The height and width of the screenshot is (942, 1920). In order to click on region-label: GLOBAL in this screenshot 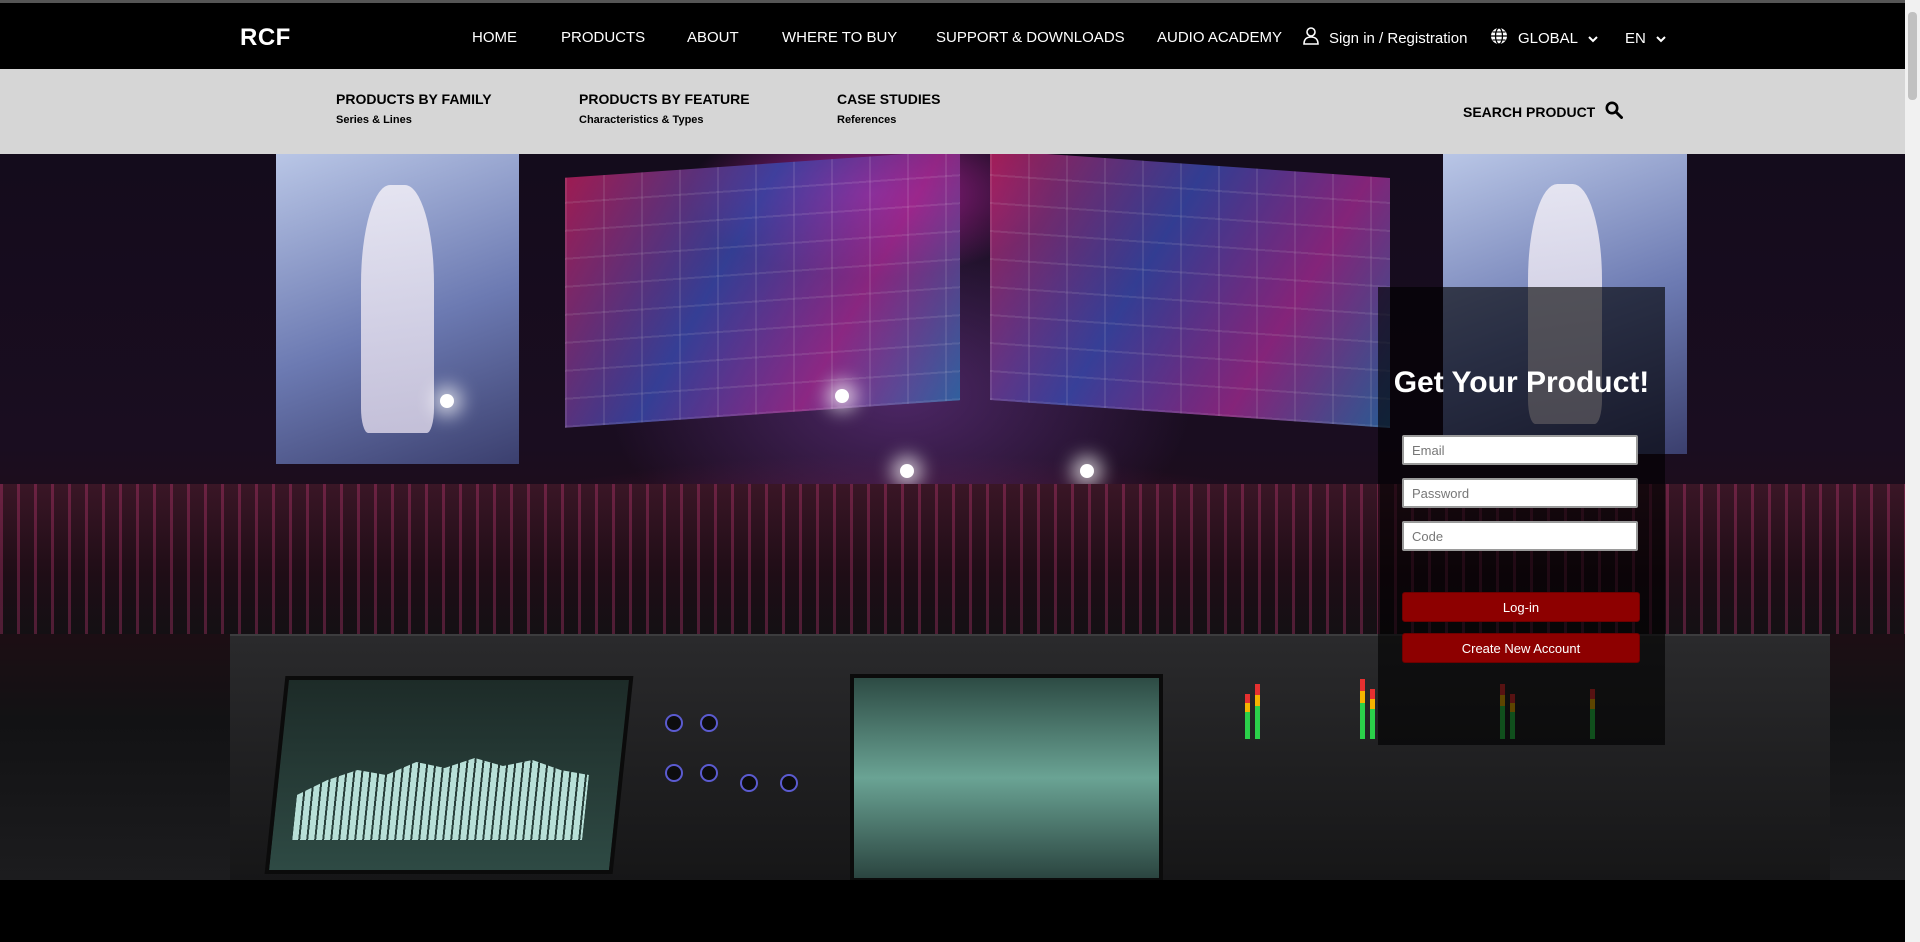, I will do `click(1548, 38)`.